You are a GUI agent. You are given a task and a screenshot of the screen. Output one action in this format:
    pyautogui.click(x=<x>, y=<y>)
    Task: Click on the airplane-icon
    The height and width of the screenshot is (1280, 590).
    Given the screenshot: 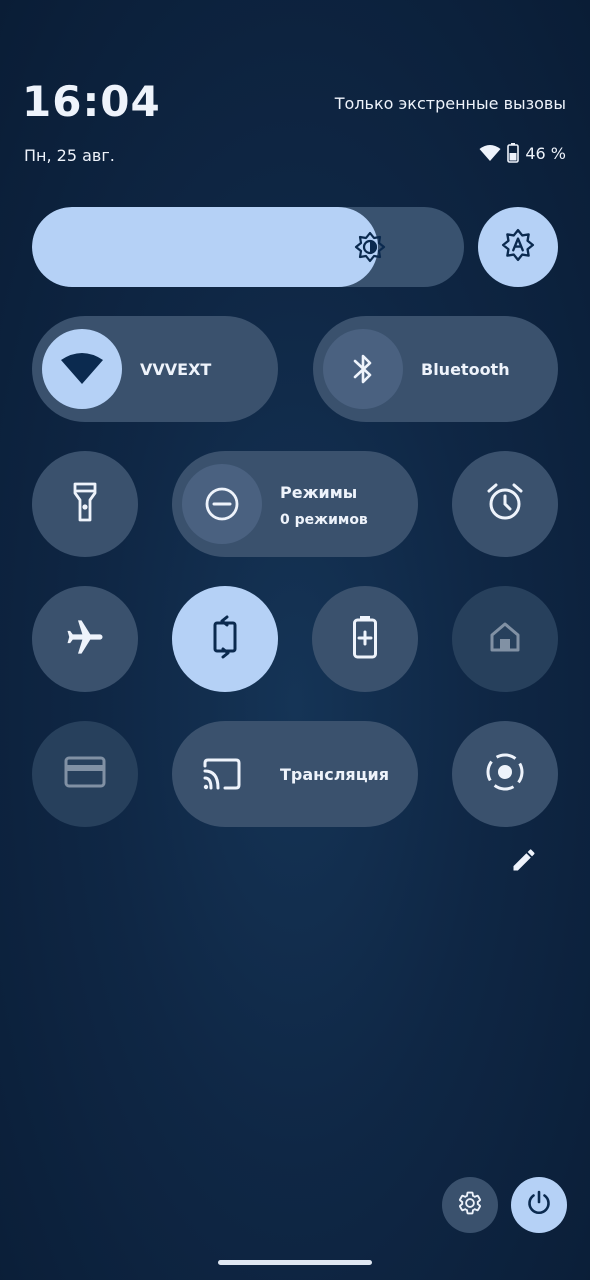 What is the action you would take?
    pyautogui.click(x=85, y=639)
    